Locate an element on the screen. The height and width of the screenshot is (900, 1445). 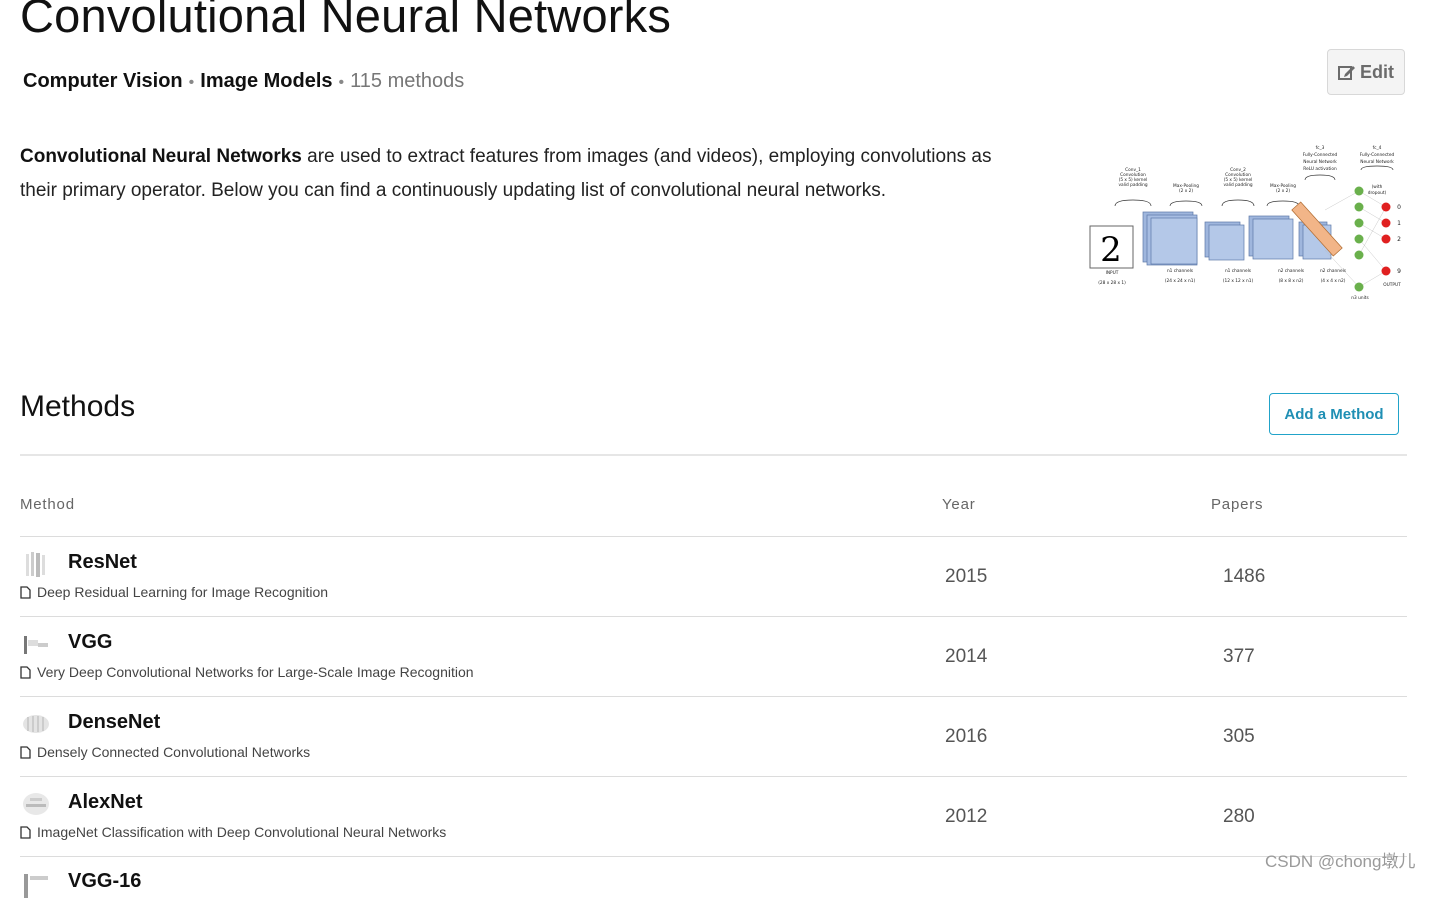
page-title: Convolutional Neural Networks is located at coordinates (346, 21).